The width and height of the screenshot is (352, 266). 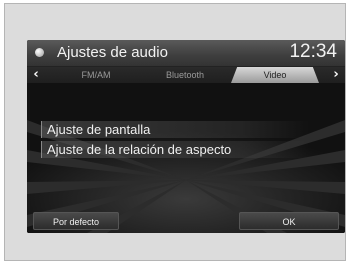 I want to click on chevron-left-icon: ‹, so click(x=36, y=75).